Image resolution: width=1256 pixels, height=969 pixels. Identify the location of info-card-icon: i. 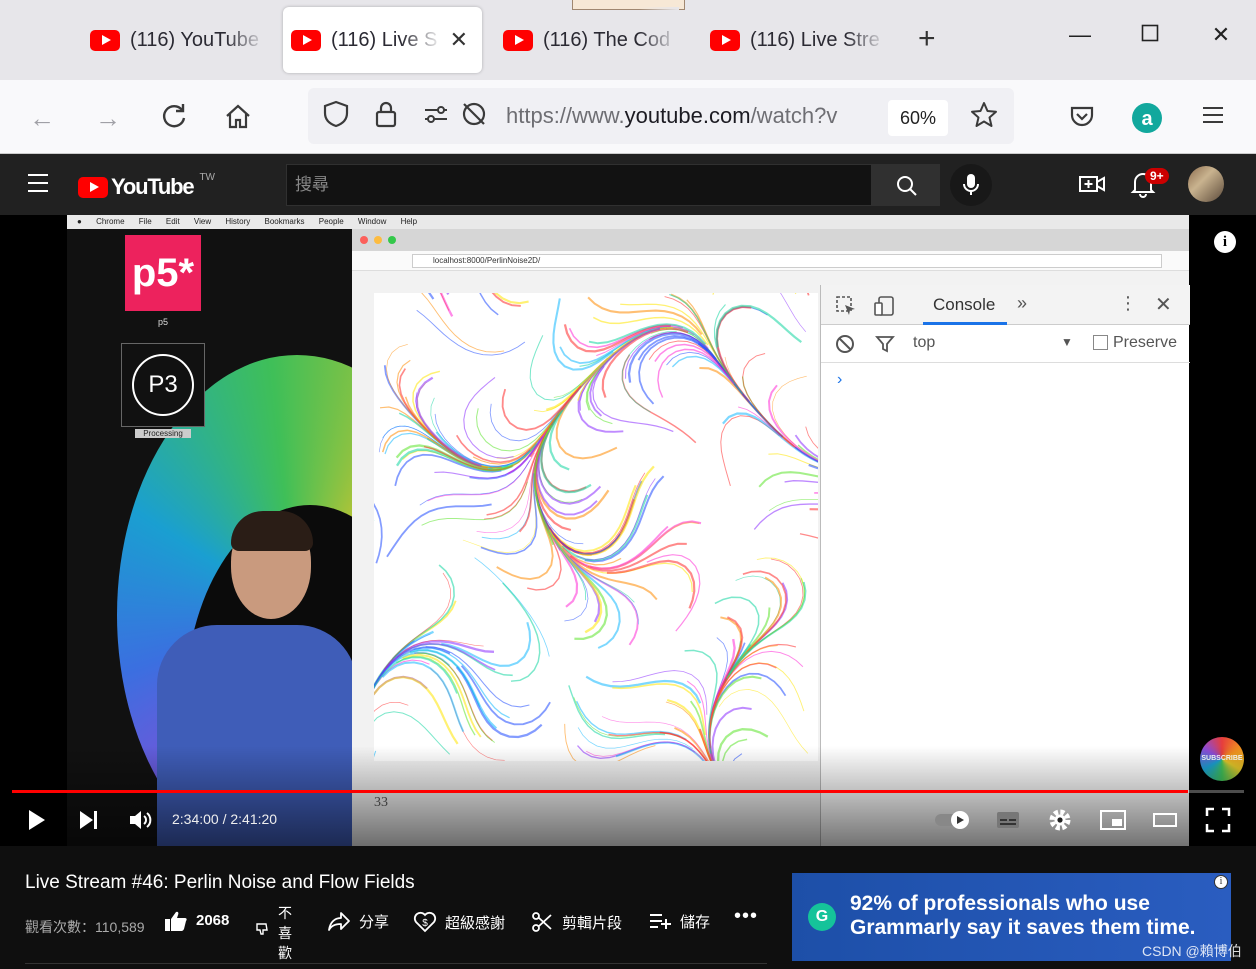
(1225, 242).